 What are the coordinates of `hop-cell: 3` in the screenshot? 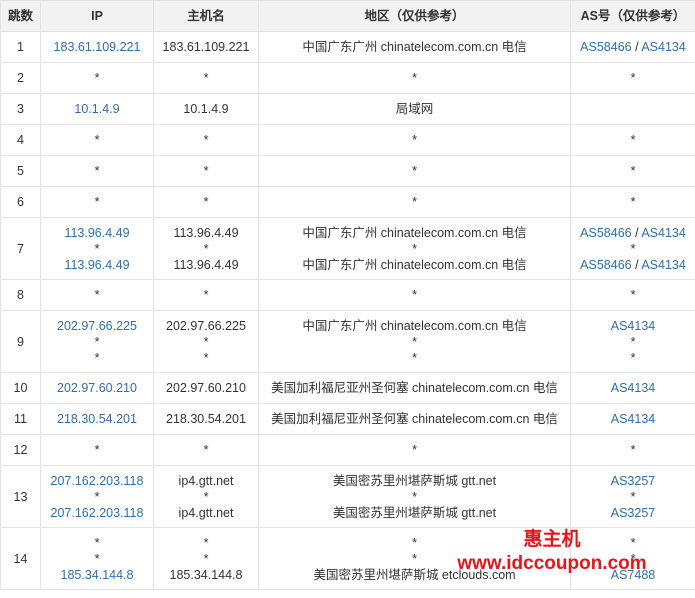 It's located at (20, 109).